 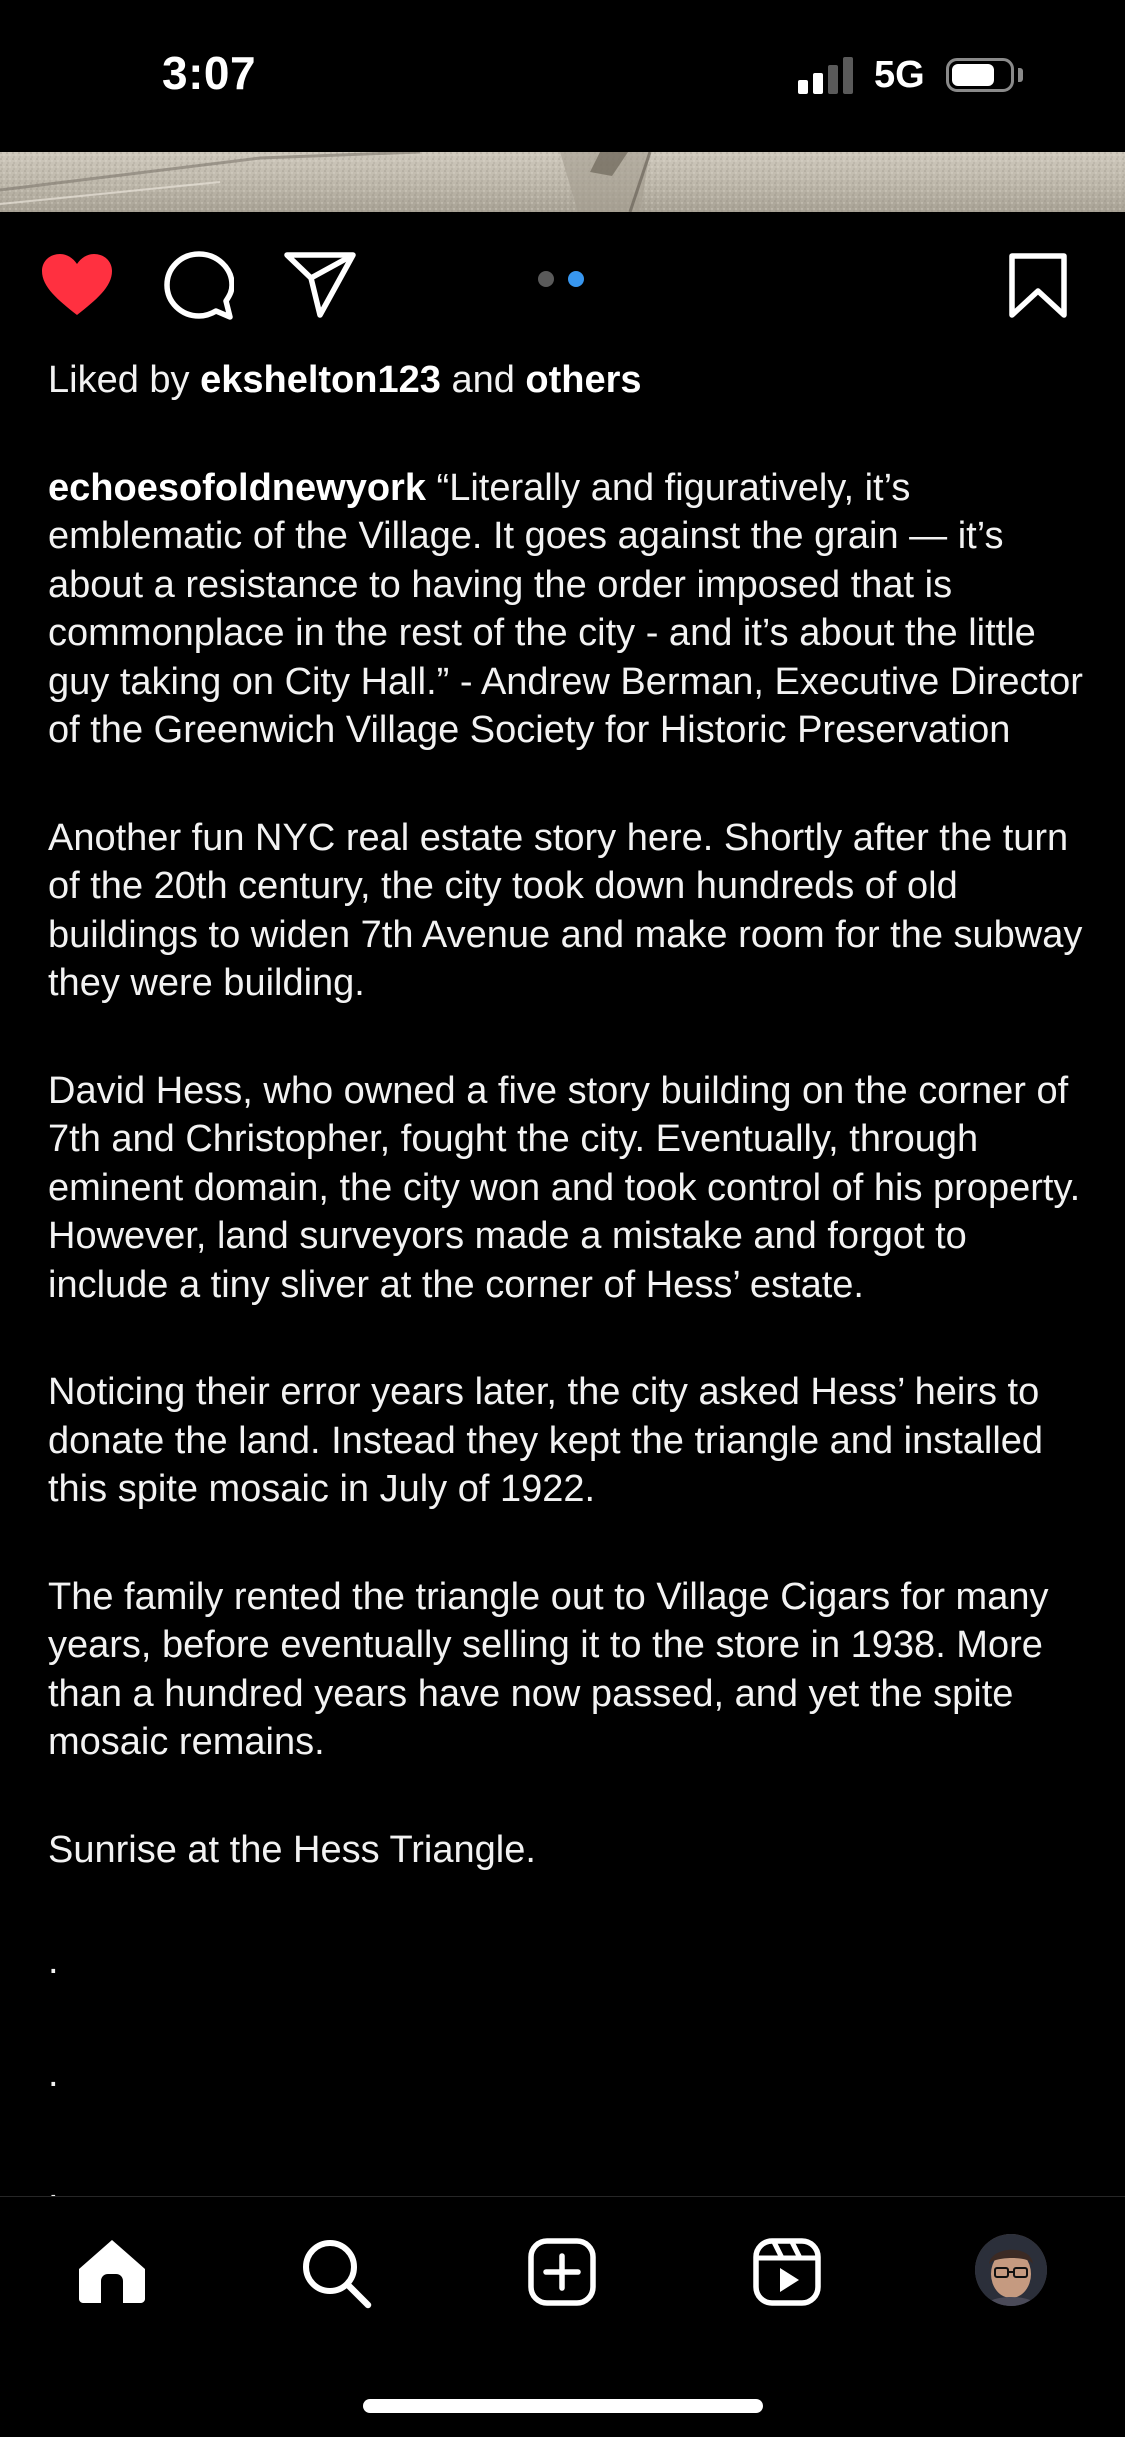 I want to click on post-image, so click(x=562, y=182).